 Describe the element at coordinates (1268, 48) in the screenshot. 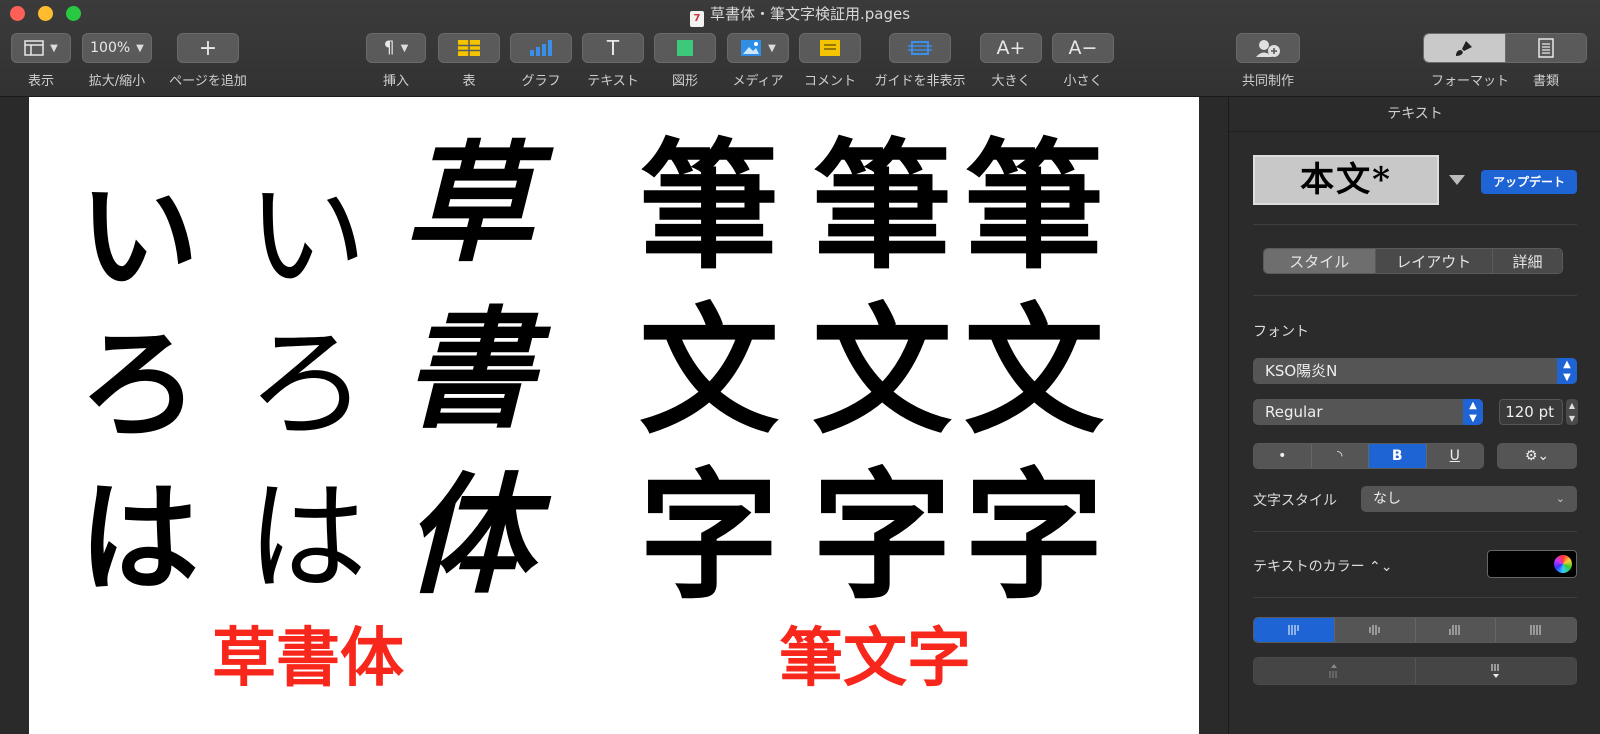

I see `collaborate-button` at that location.